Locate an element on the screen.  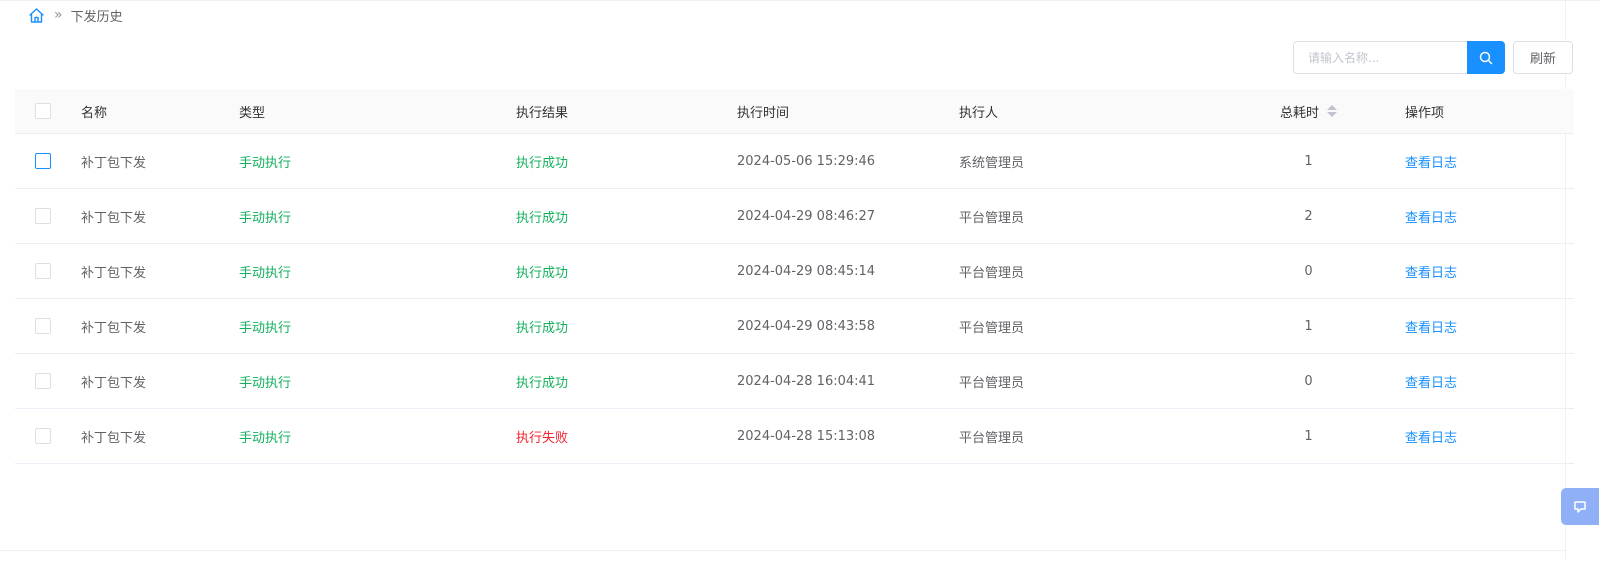
feedback-icon is located at coordinates (1580, 506).